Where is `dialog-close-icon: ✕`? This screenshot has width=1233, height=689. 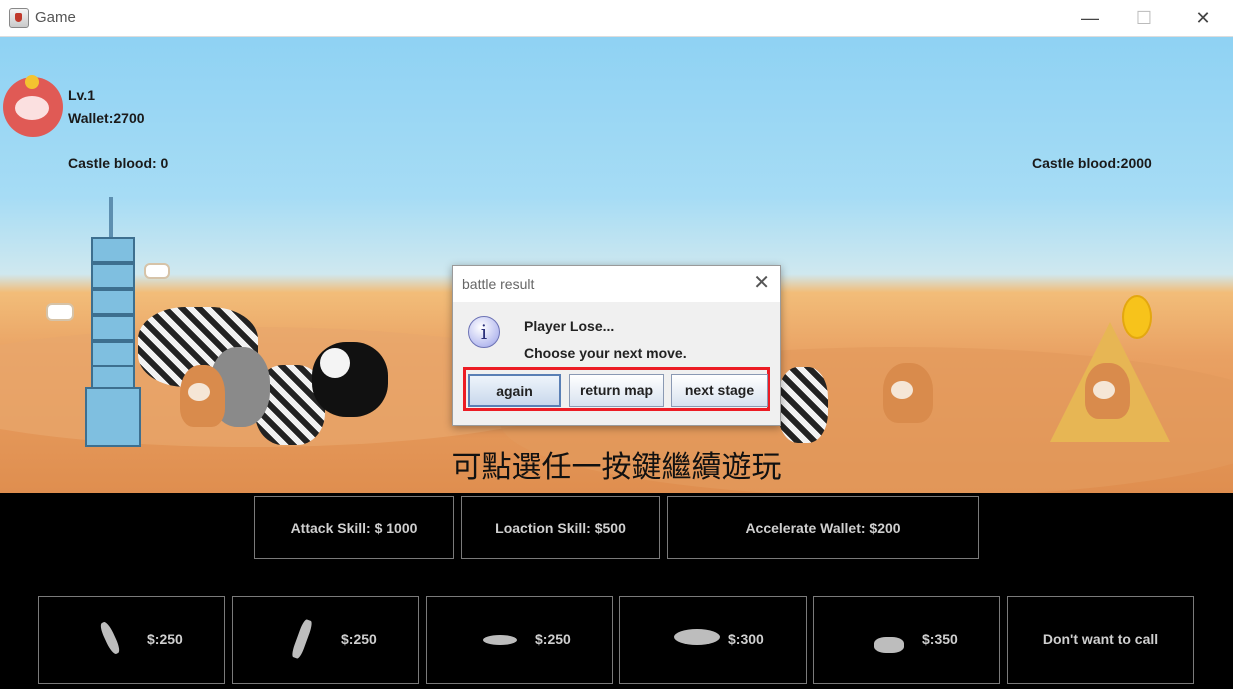
dialog-close-icon: ✕ is located at coordinates (761, 283).